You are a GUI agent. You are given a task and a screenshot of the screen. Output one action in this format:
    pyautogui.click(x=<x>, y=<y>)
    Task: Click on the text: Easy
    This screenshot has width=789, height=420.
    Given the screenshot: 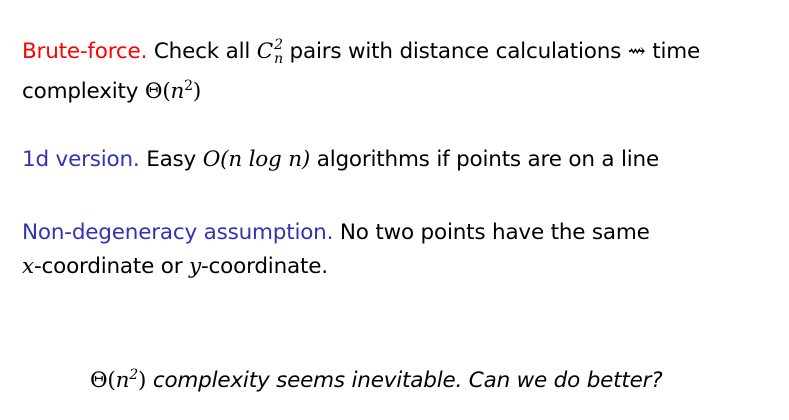 What is the action you would take?
    pyautogui.click(x=171, y=159)
    